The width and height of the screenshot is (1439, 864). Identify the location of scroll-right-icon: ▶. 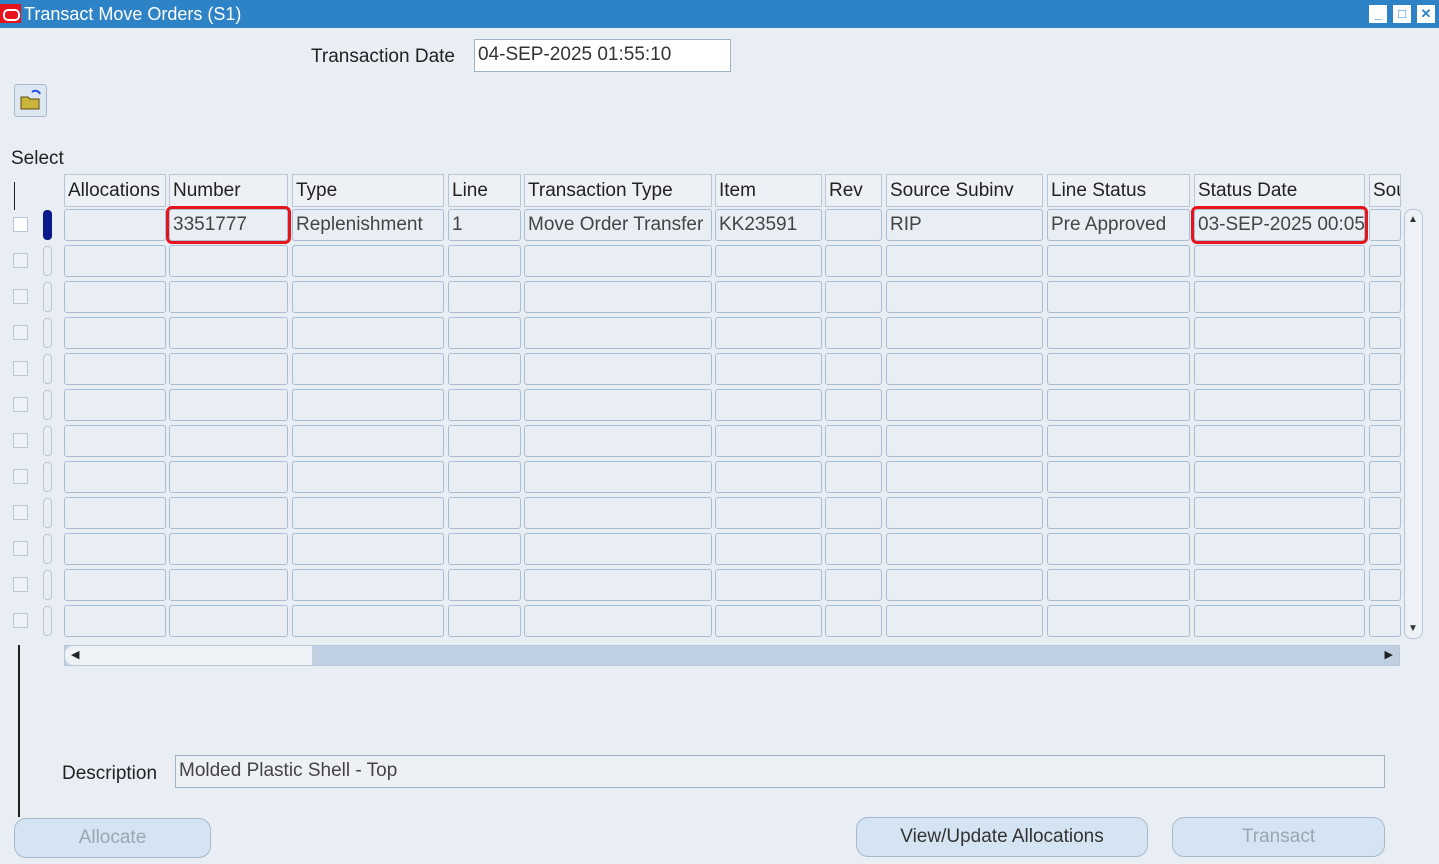
(1389, 654).